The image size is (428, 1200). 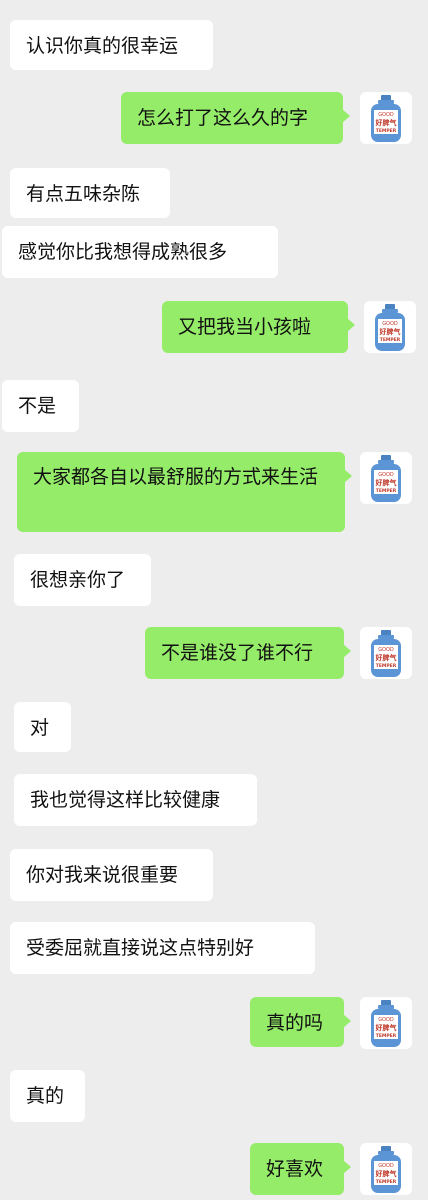 What do you see at coordinates (162, 948) in the screenshot?
I see `incoming-bubble: 受委屈就直接说这点特别好` at bounding box center [162, 948].